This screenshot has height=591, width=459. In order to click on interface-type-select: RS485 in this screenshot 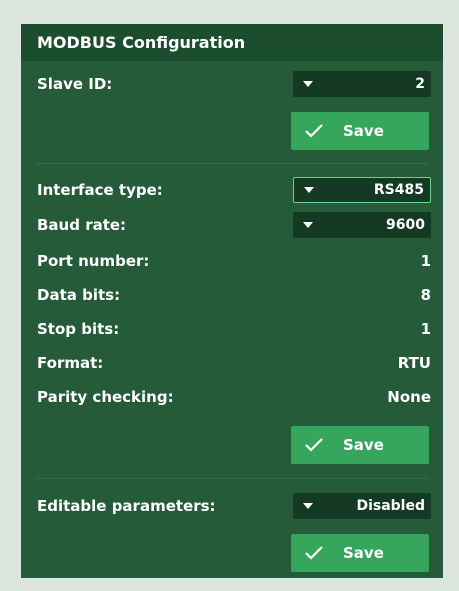, I will do `click(362, 190)`.